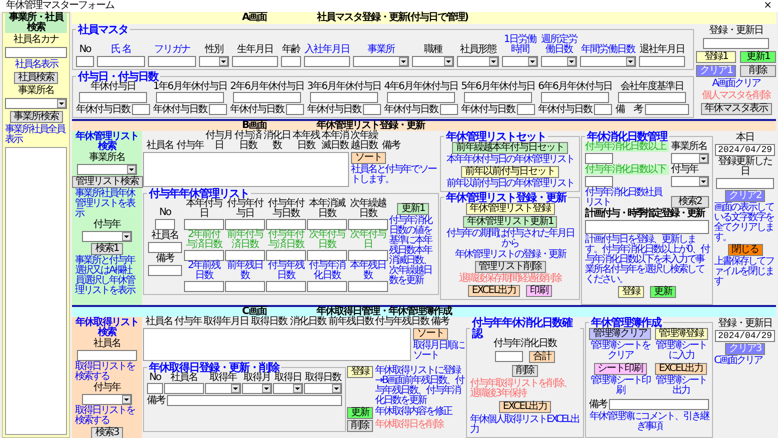 This screenshot has height=438, width=778. Describe the element at coordinates (620, 334) in the screenshot. I see `clear-button: 管理簿クリア` at that location.